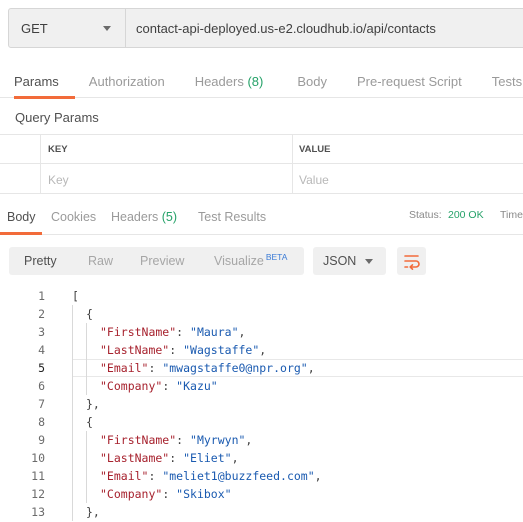 The width and height of the screenshot is (523, 522). Describe the element at coordinates (67, 28) in the screenshot. I see `method-select: GET` at that location.